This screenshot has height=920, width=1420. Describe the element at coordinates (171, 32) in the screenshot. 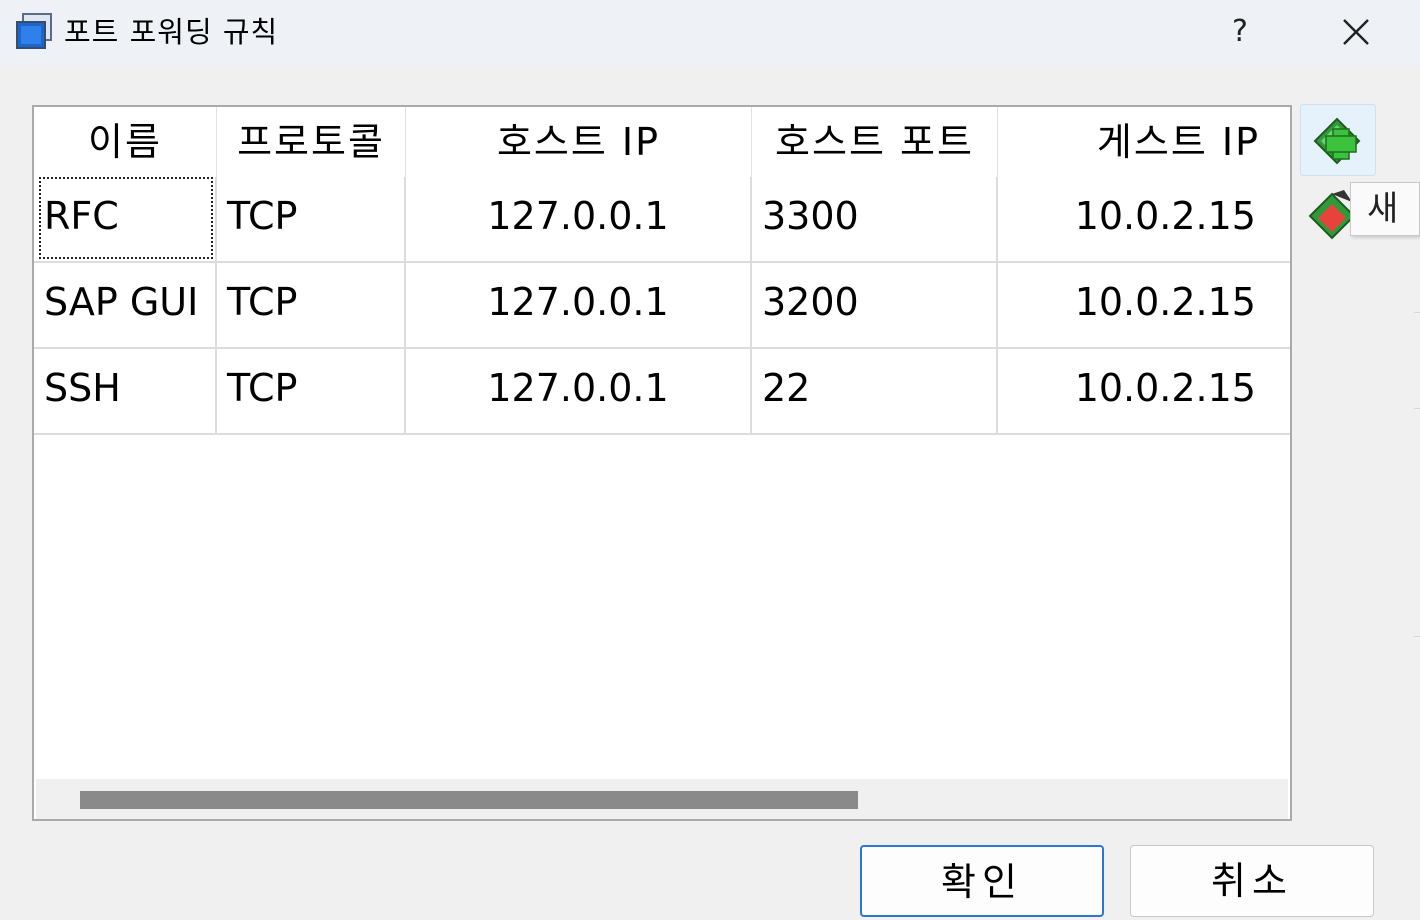

I see `window-title: 포트 포워딩 규칙` at that location.